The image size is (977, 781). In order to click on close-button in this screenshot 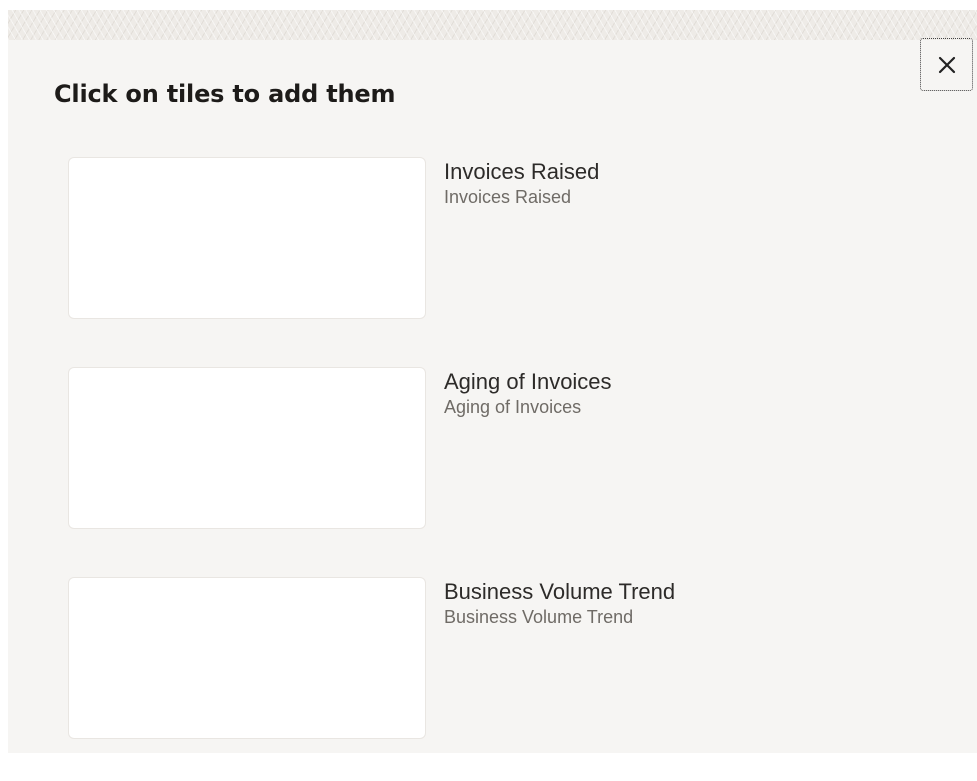, I will do `click(946, 64)`.